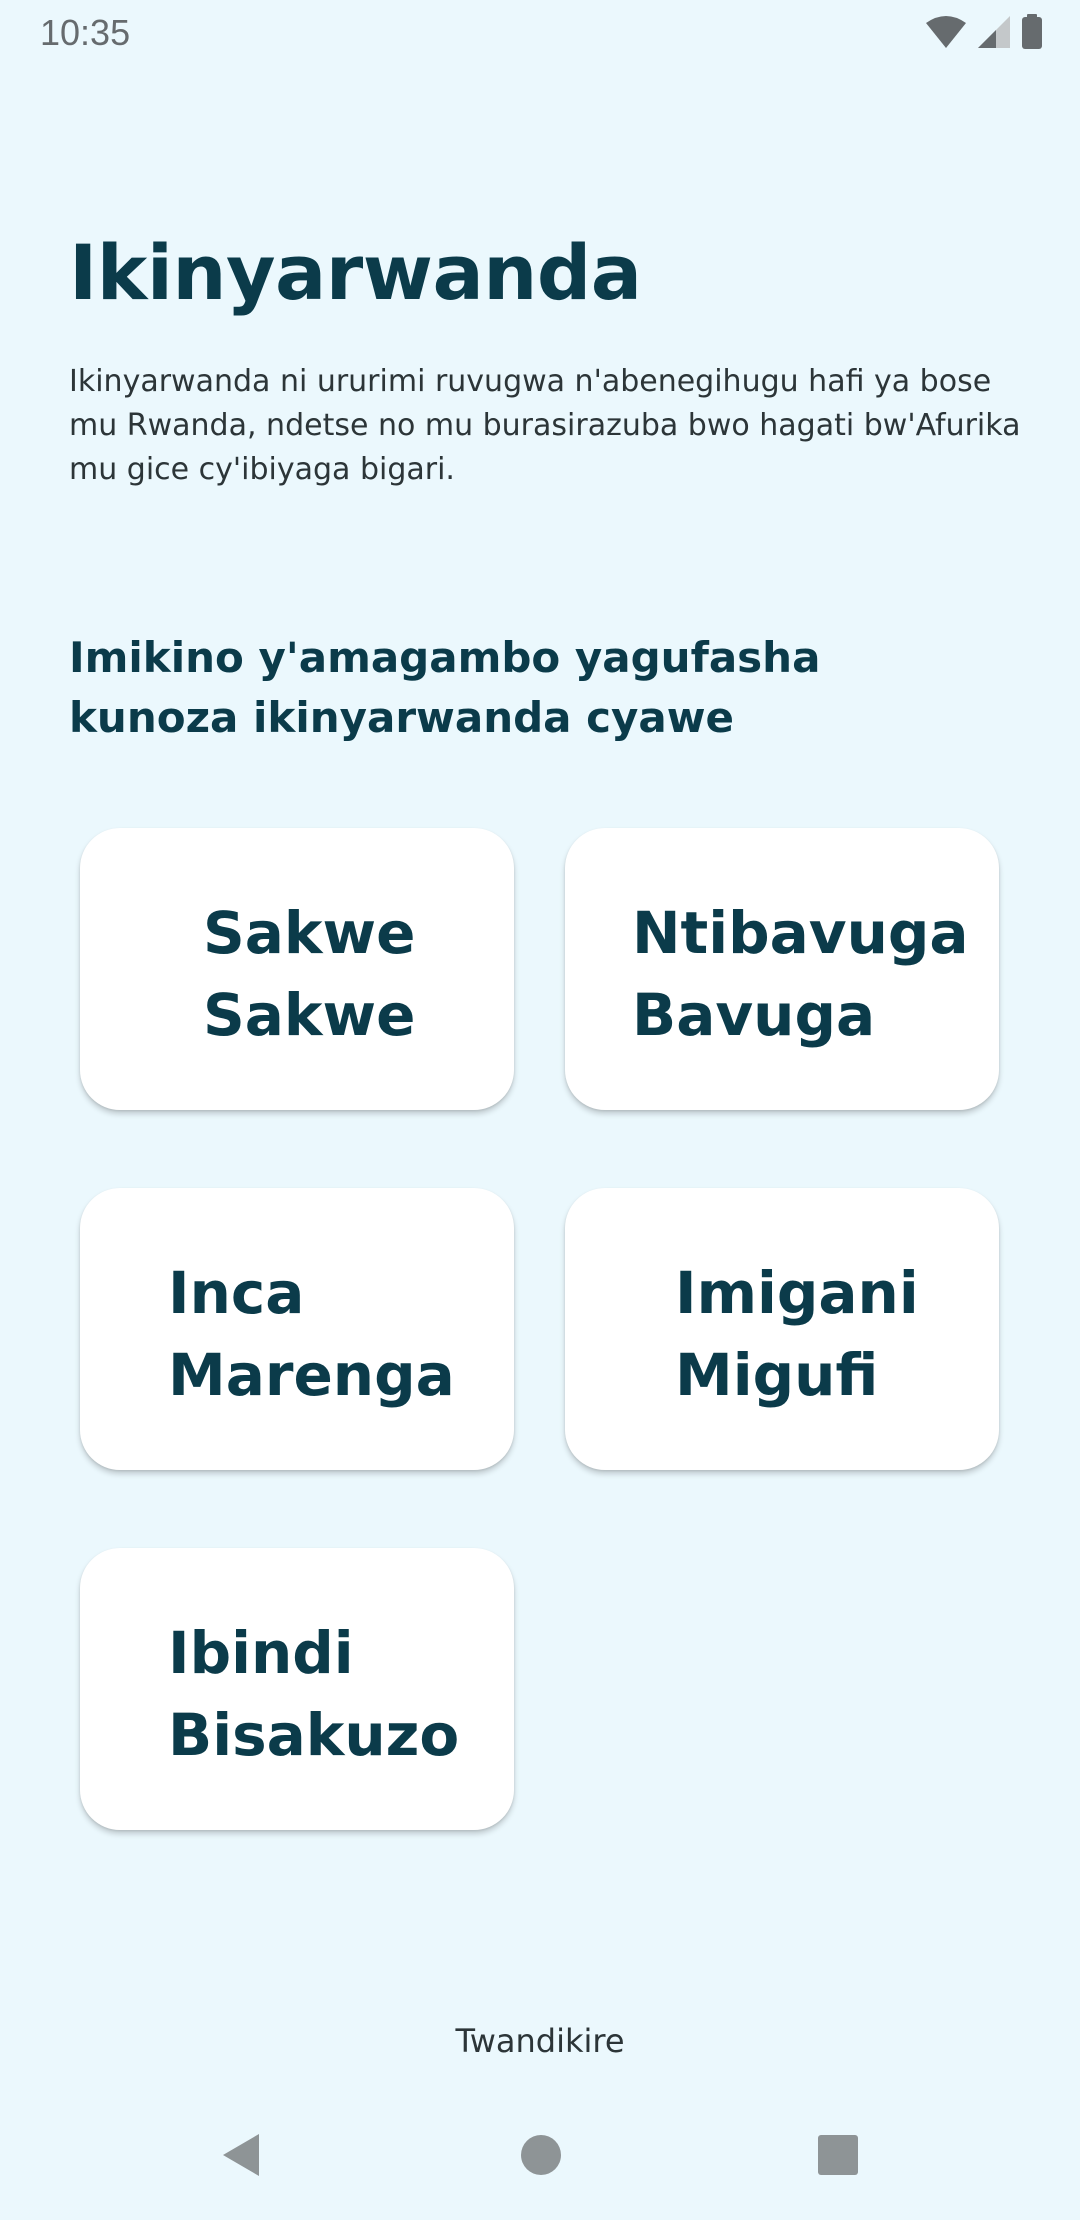 This screenshot has width=1080, height=2220. What do you see at coordinates (309, 974) in the screenshot?
I see `game-card-label: Sakwe Sakwe` at bounding box center [309, 974].